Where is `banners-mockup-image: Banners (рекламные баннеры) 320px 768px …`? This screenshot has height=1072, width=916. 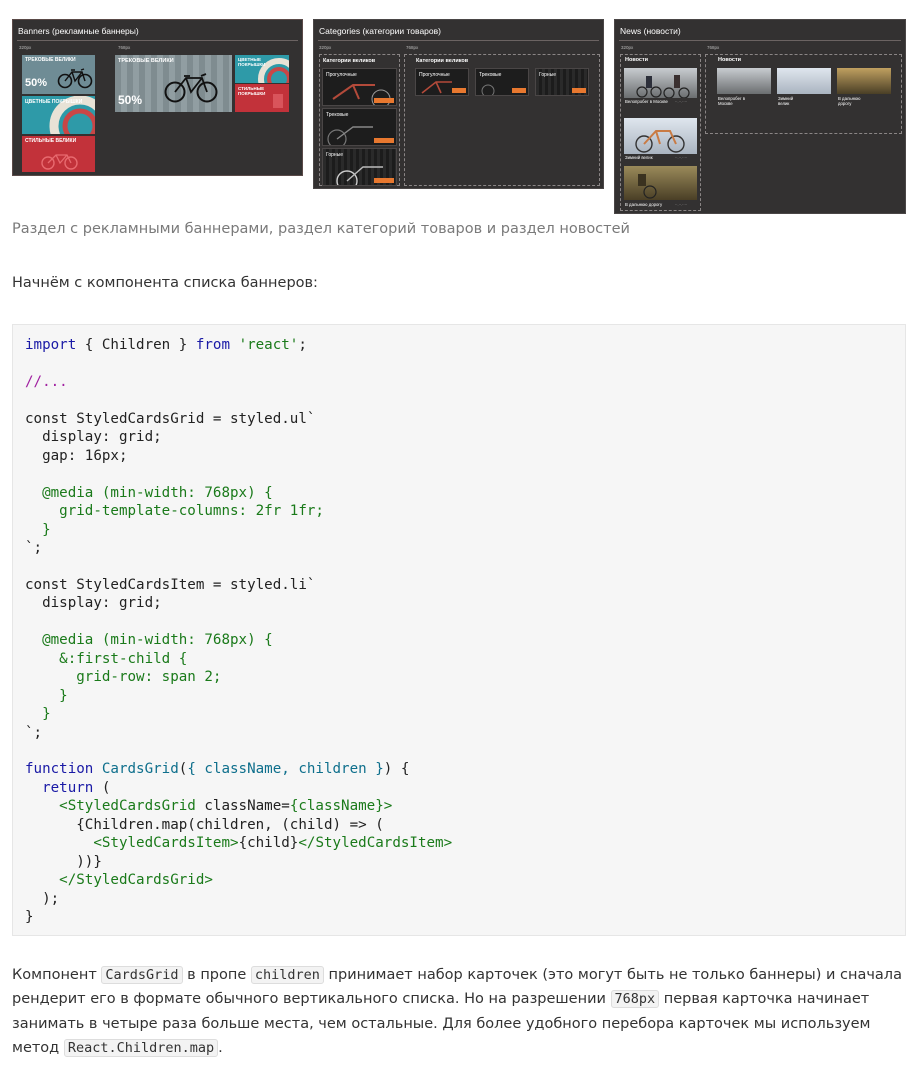
banners-mockup-image: Banners (рекламные баннеры) 320px 768px … is located at coordinates (157, 97).